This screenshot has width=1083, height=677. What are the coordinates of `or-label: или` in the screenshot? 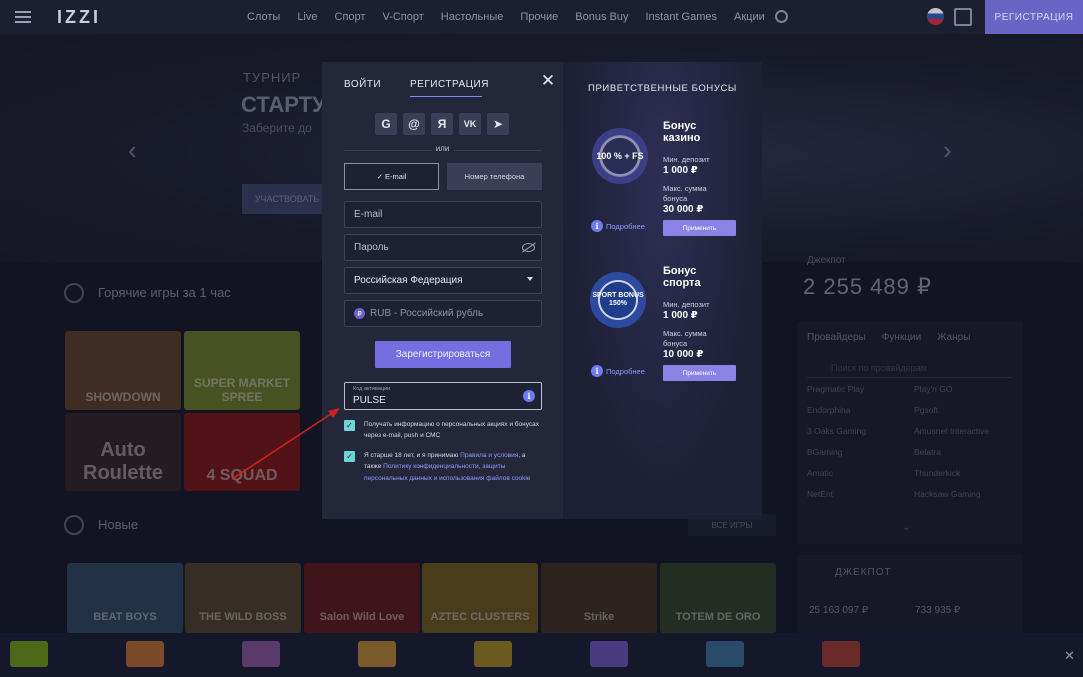 It's located at (442, 148).